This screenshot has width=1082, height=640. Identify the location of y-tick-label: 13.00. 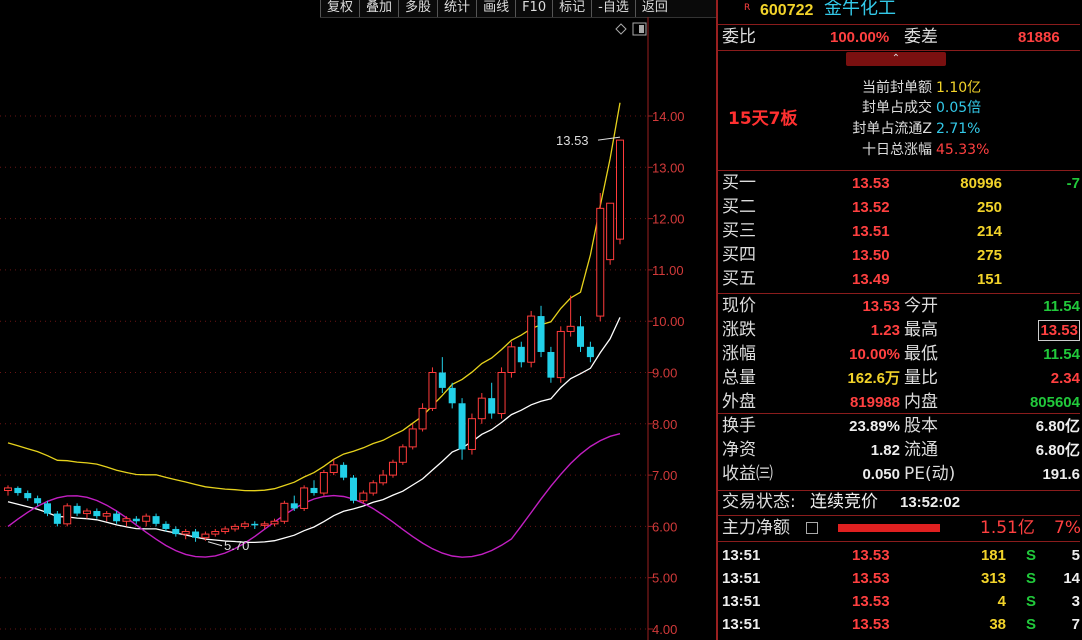
(668, 167).